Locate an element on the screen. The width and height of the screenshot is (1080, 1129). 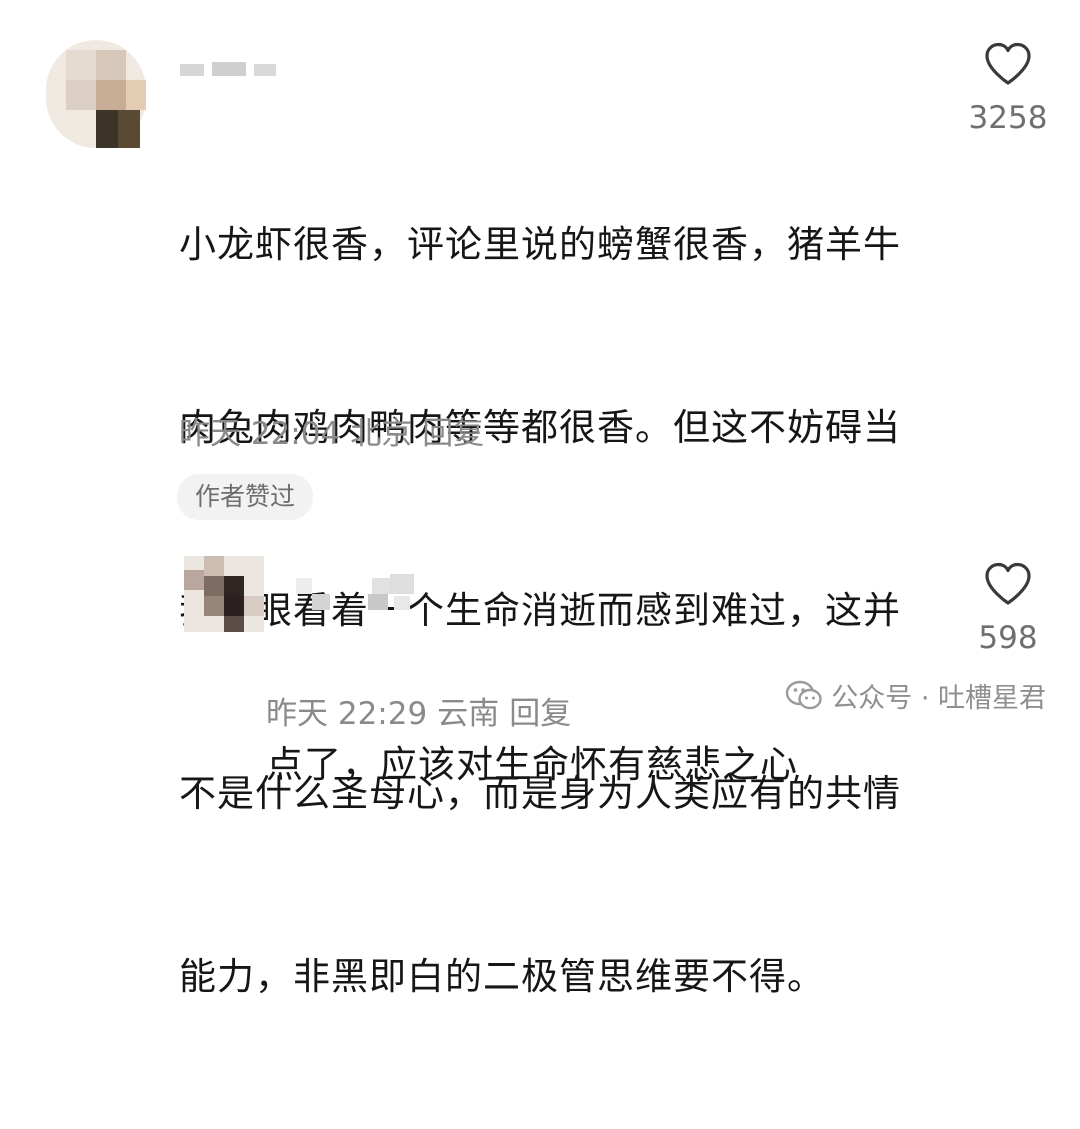
wechat-icon is located at coordinates (804, 694).